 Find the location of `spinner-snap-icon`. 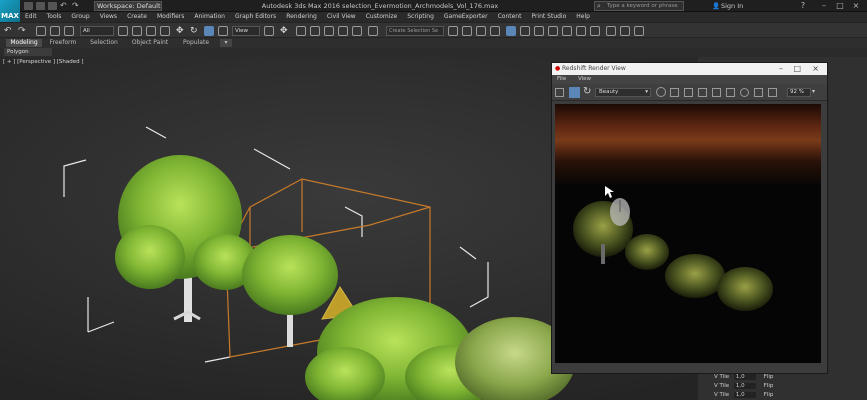

spinner-snap-icon is located at coordinates (357, 31).